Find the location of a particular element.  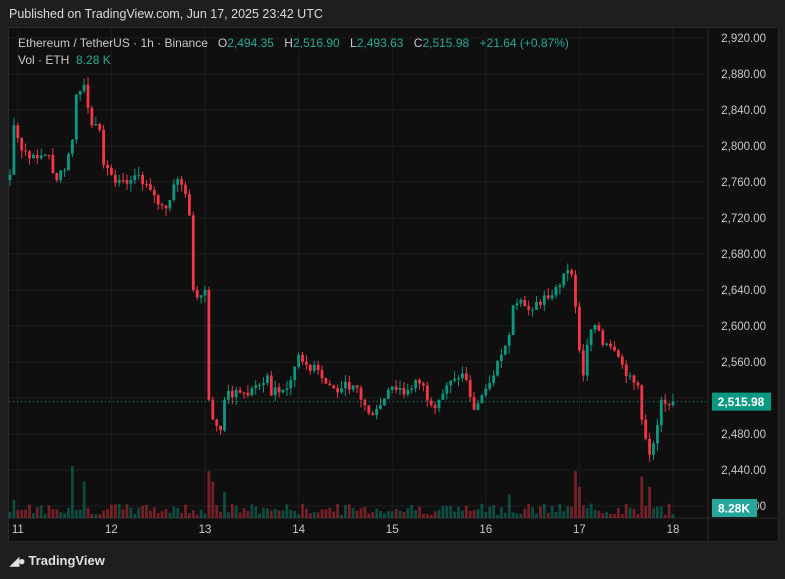

open-value: 2,494.35 is located at coordinates (250, 43).